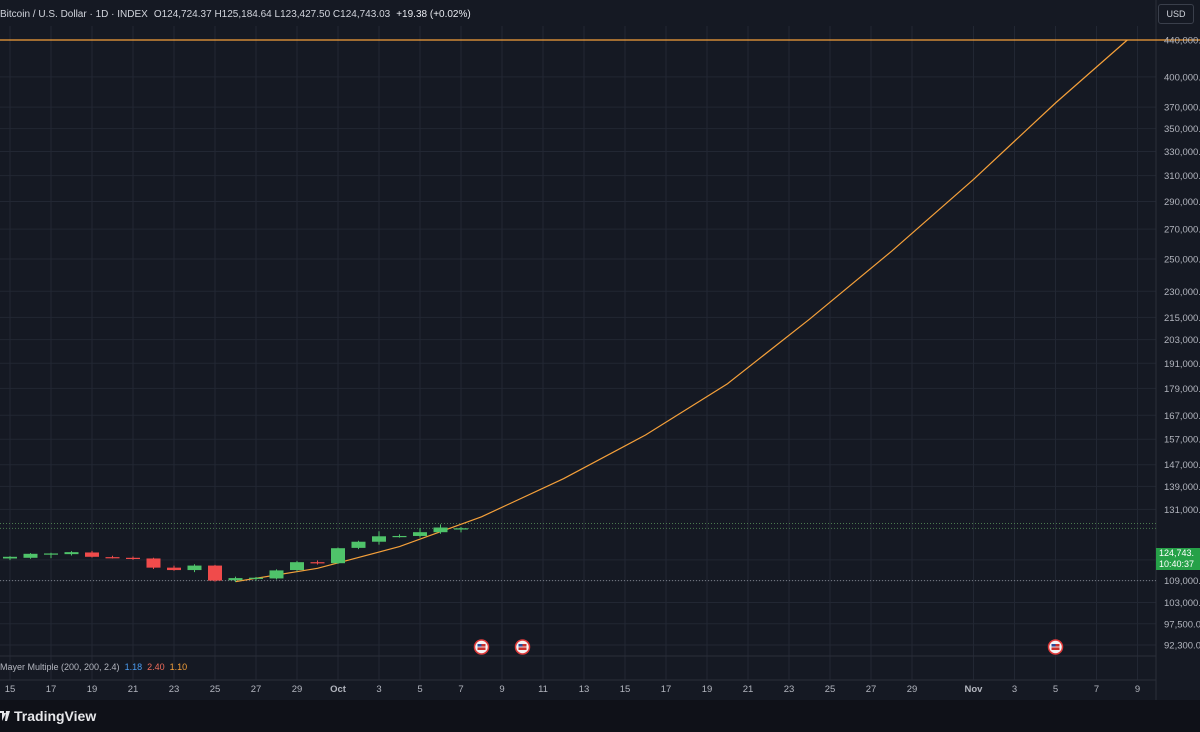  Describe the element at coordinates (338, 689) in the screenshot. I see `x-tick-label: Oct` at that location.